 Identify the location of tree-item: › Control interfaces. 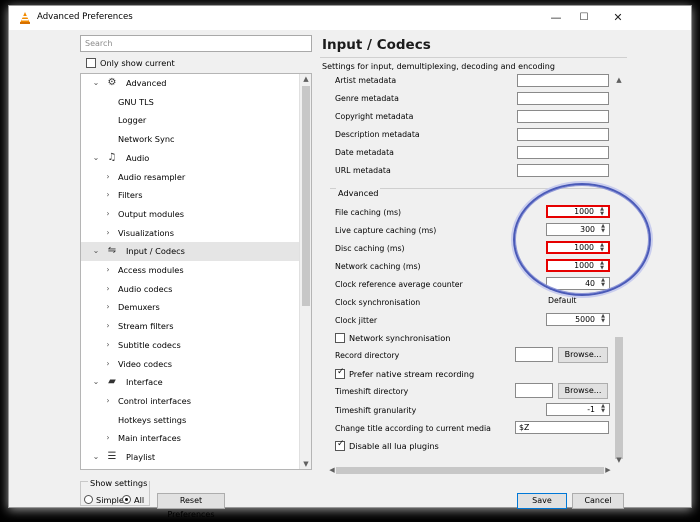
(190, 401).